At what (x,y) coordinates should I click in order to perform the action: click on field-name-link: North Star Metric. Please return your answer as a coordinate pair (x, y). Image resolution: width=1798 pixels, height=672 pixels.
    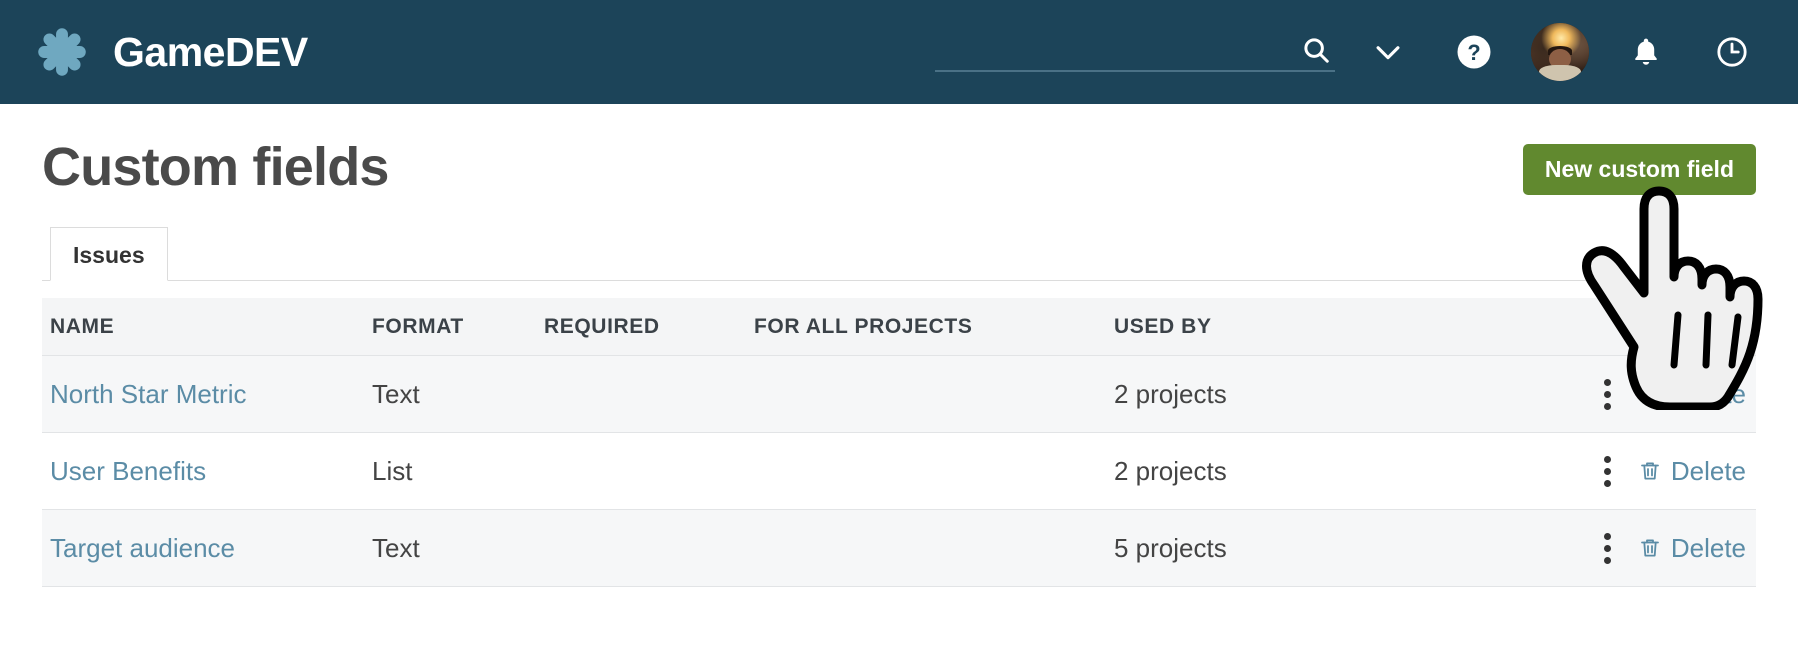
    Looking at the image, I should click on (148, 394).